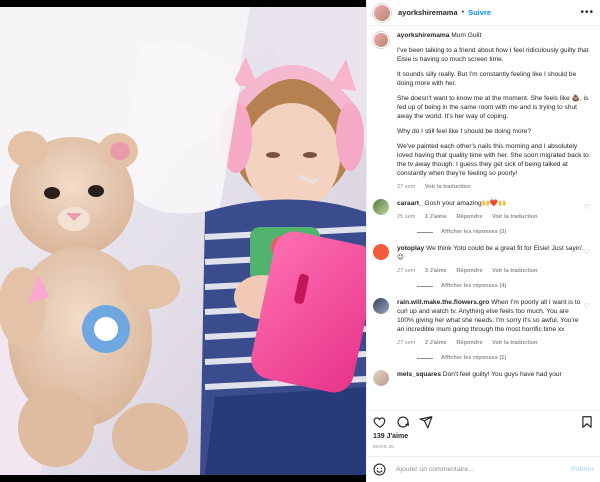 This screenshot has height=482, width=600. Describe the element at coordinates (582, 469) in the screenshot. I see `publish-button: Publier` at that location.